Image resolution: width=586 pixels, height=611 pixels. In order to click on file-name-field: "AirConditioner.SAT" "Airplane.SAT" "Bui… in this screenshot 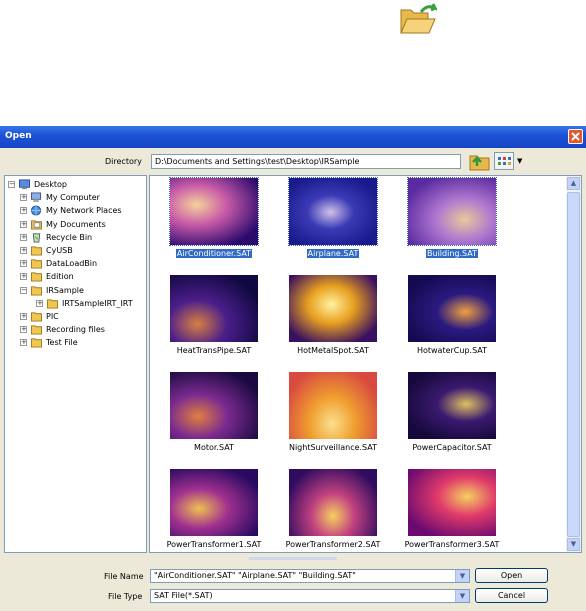, I will do `click(310, 576)`.